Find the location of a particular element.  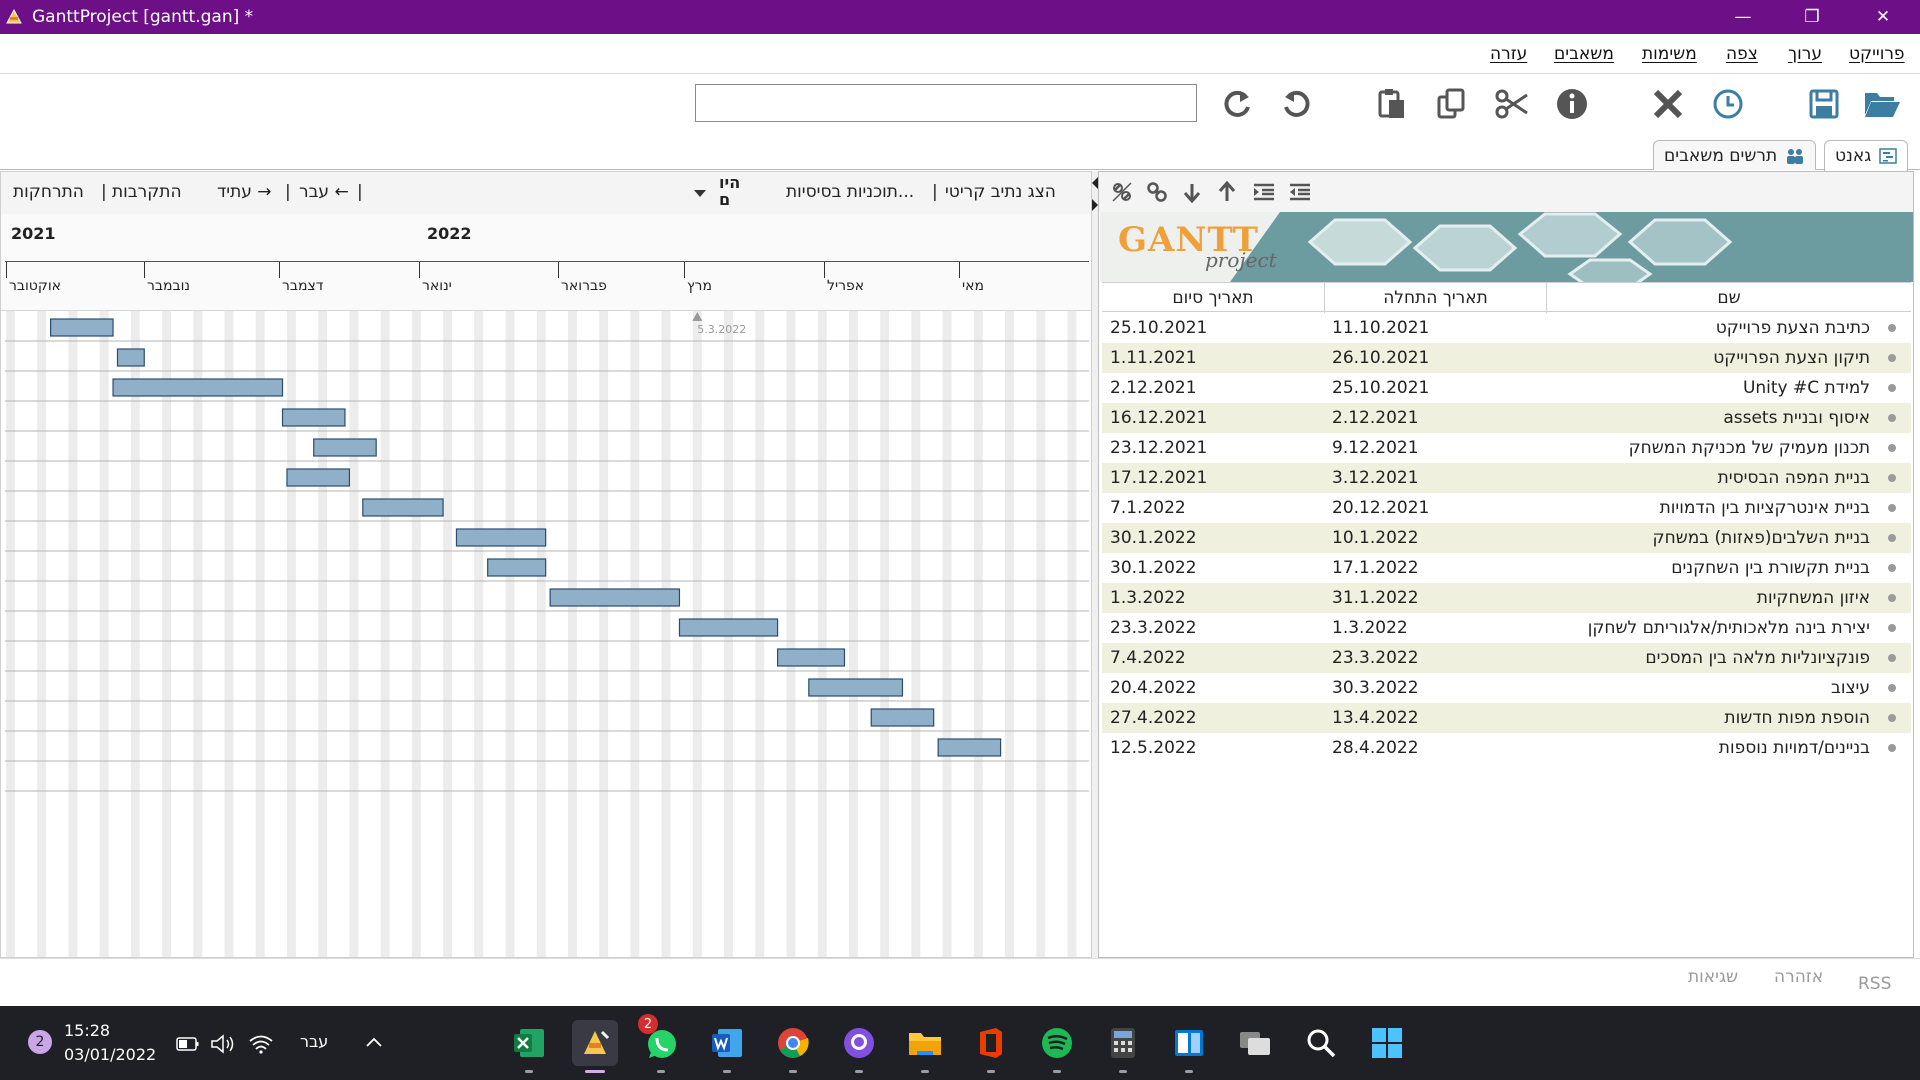

save-icon is located at coordinates (1824, 104).